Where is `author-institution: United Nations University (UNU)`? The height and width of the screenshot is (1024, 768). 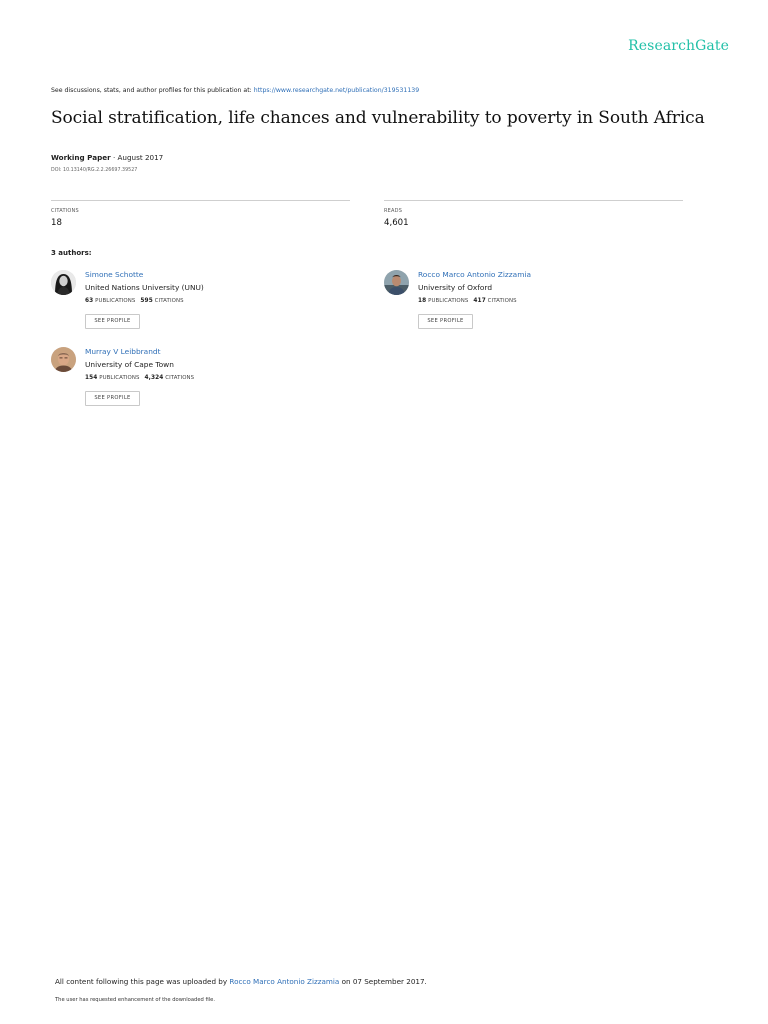 author-institution: United Nations University (UNU) is located at coordinates (144, 287).